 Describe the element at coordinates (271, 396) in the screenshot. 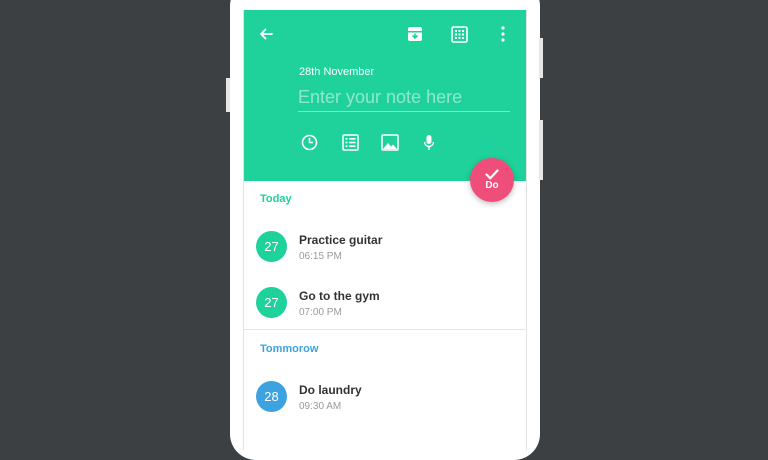

I see `task-day-badge: 28` at that location.